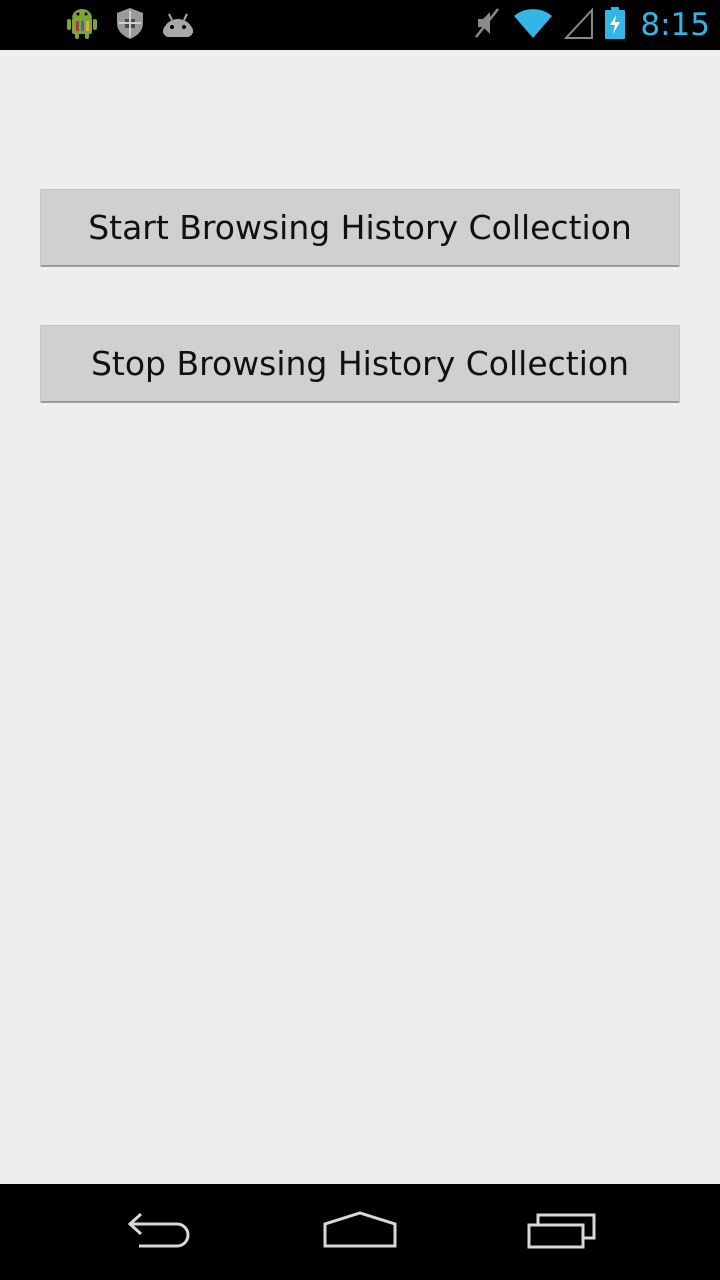 This screenshot has height=1280, width=720. Describe the element at coordinates (533, 25) in the screenshot. I see `wifi-icon` at that location.